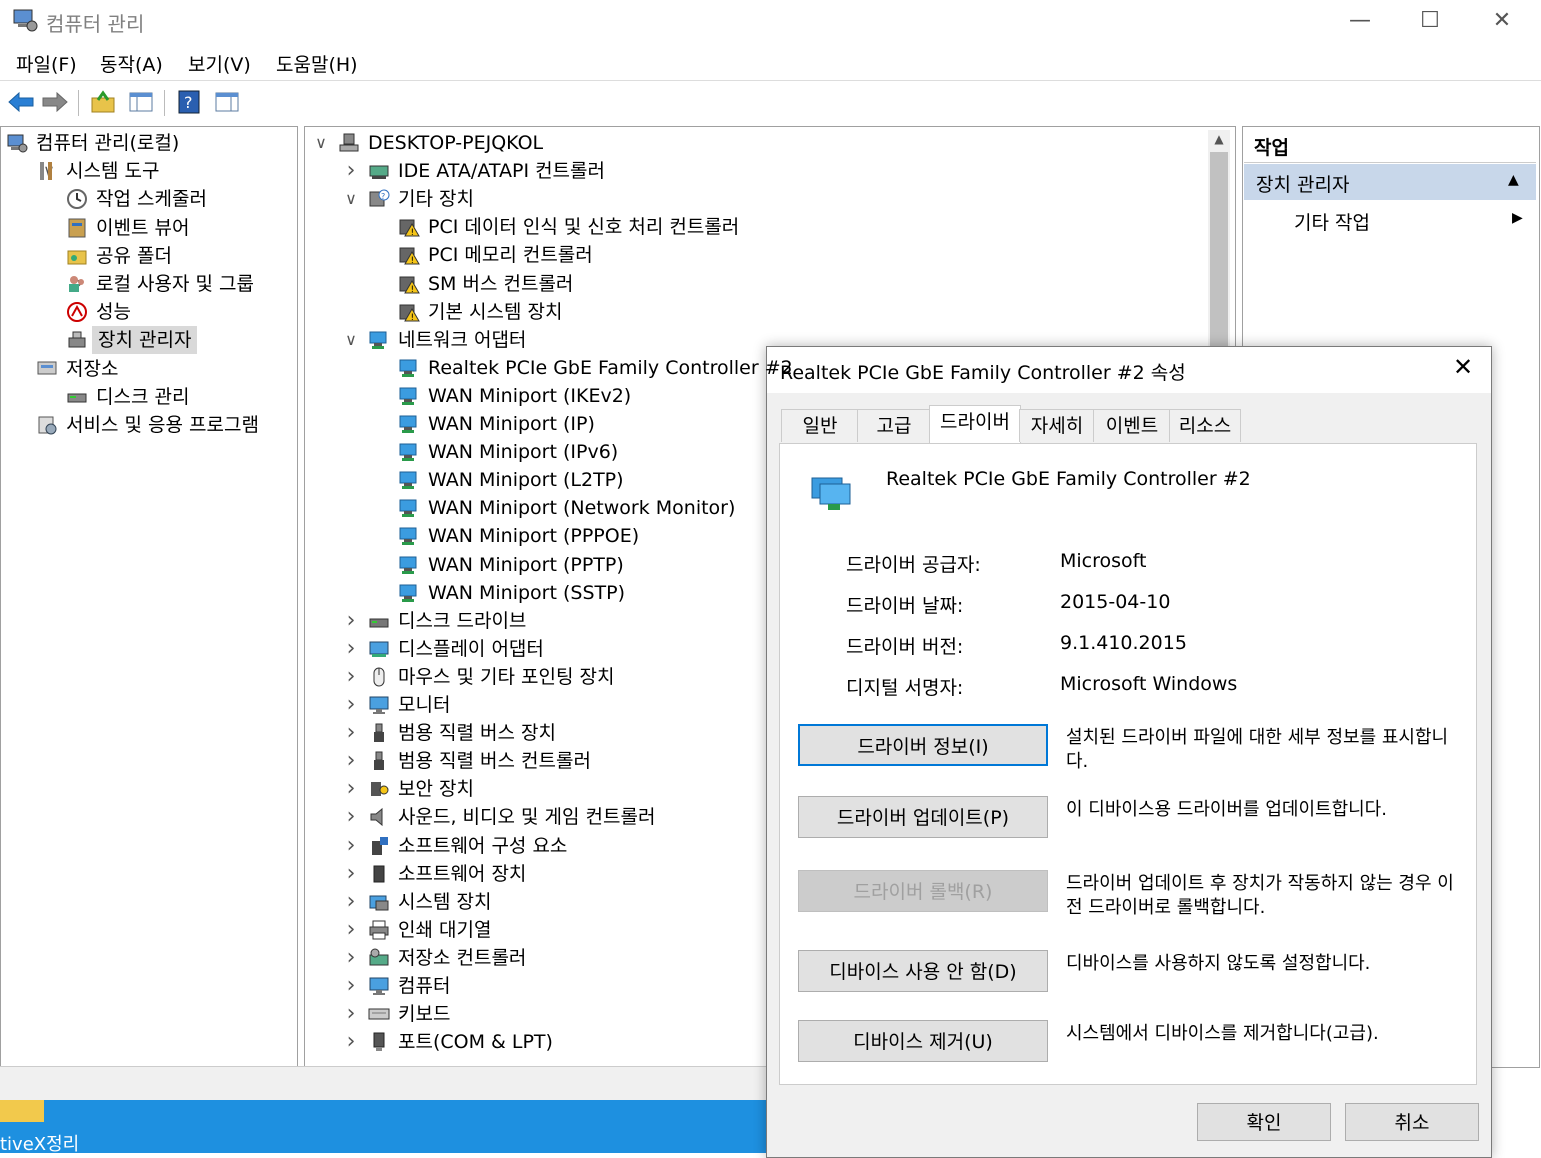  I want to click on tree-item-label: WAN Miniport (PPPOE), so click(534, 536).